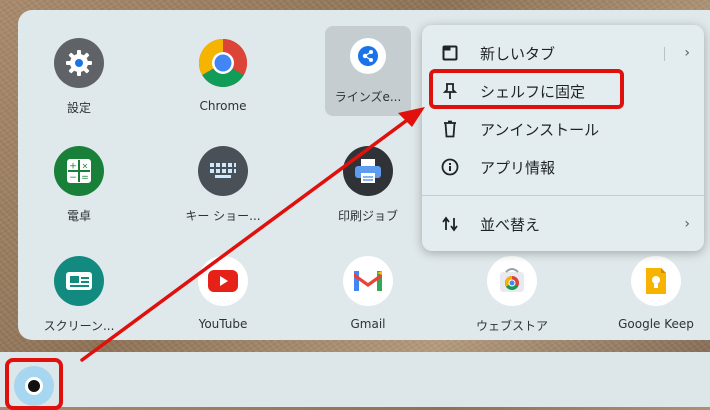 This screenshot has height=410, width=710. I want to click on keyboard-icon, so click(223, 171).